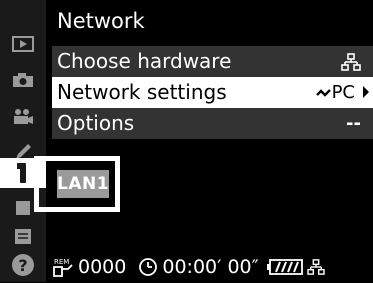  I want to click on wrench-icon, so click(21, 173).